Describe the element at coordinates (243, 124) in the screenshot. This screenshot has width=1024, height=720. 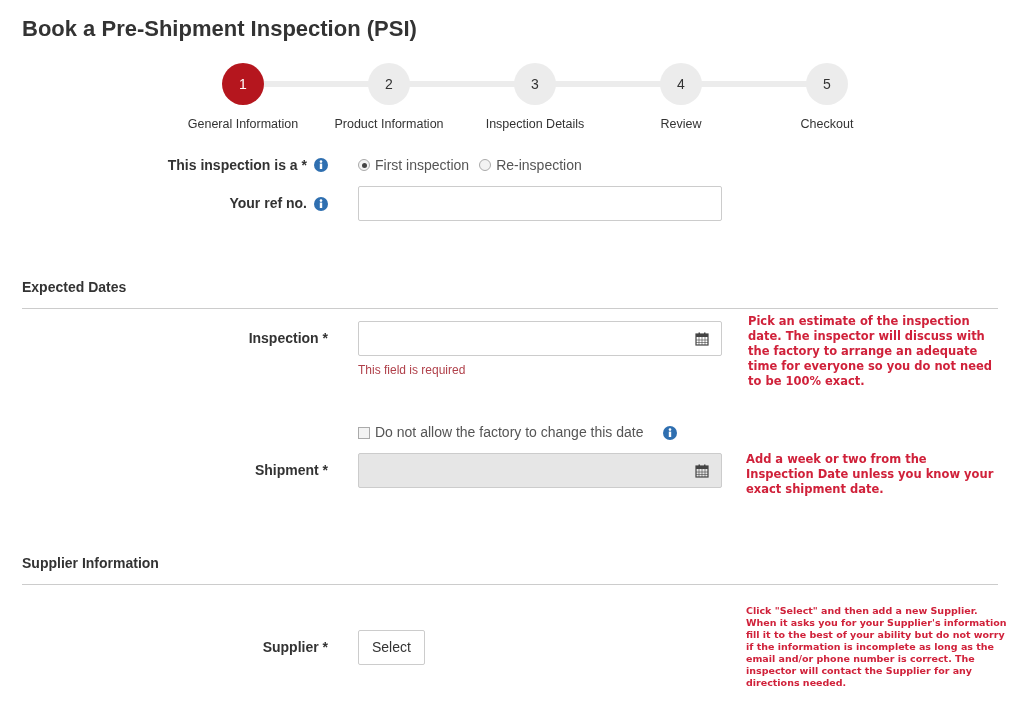
I see `step-label: General Information` at that location.